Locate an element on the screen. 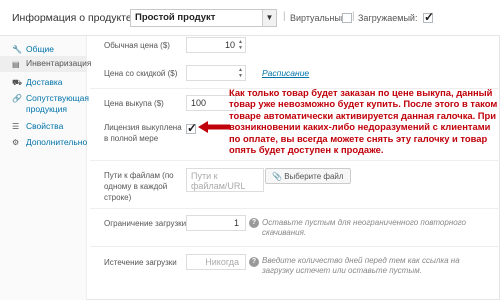 This screenshot has height=300, width=500. download-limit-value: 1 is located at coordinates (236, 223).